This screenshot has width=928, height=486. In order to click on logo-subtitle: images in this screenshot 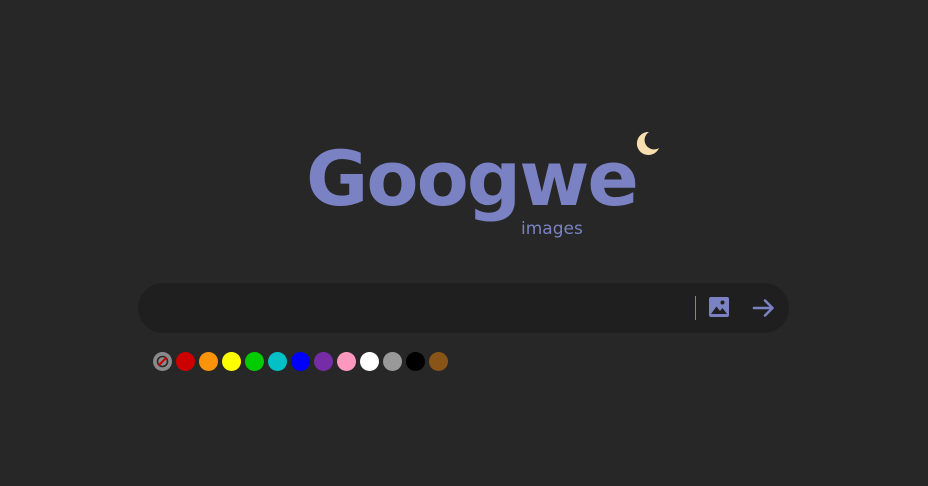, I will do `click(552, 229)`.